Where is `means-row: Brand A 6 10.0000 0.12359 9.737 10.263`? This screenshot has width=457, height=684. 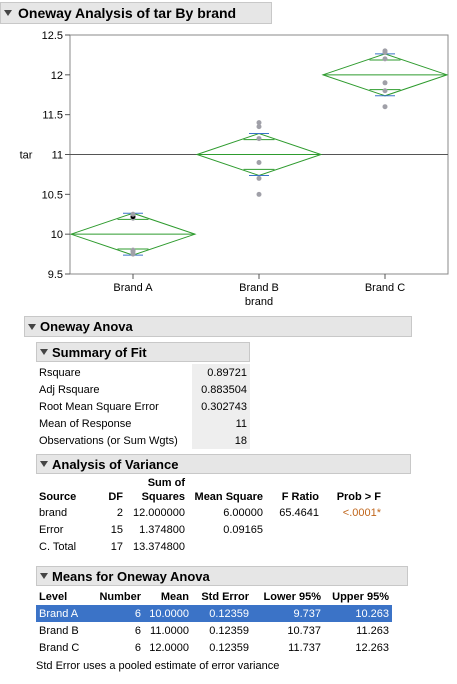
means-row: Brand A 6 10.0000 0.12359 9.737 10.263 is located at coordinates (214, 613).